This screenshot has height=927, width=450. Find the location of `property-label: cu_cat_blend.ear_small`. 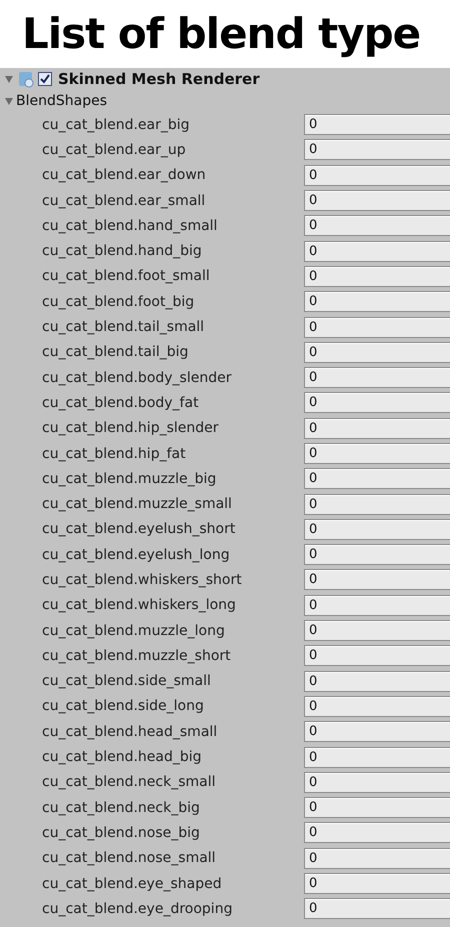

property-label: cu_cat_blend.ear_small is located at coordinates (123, 200).